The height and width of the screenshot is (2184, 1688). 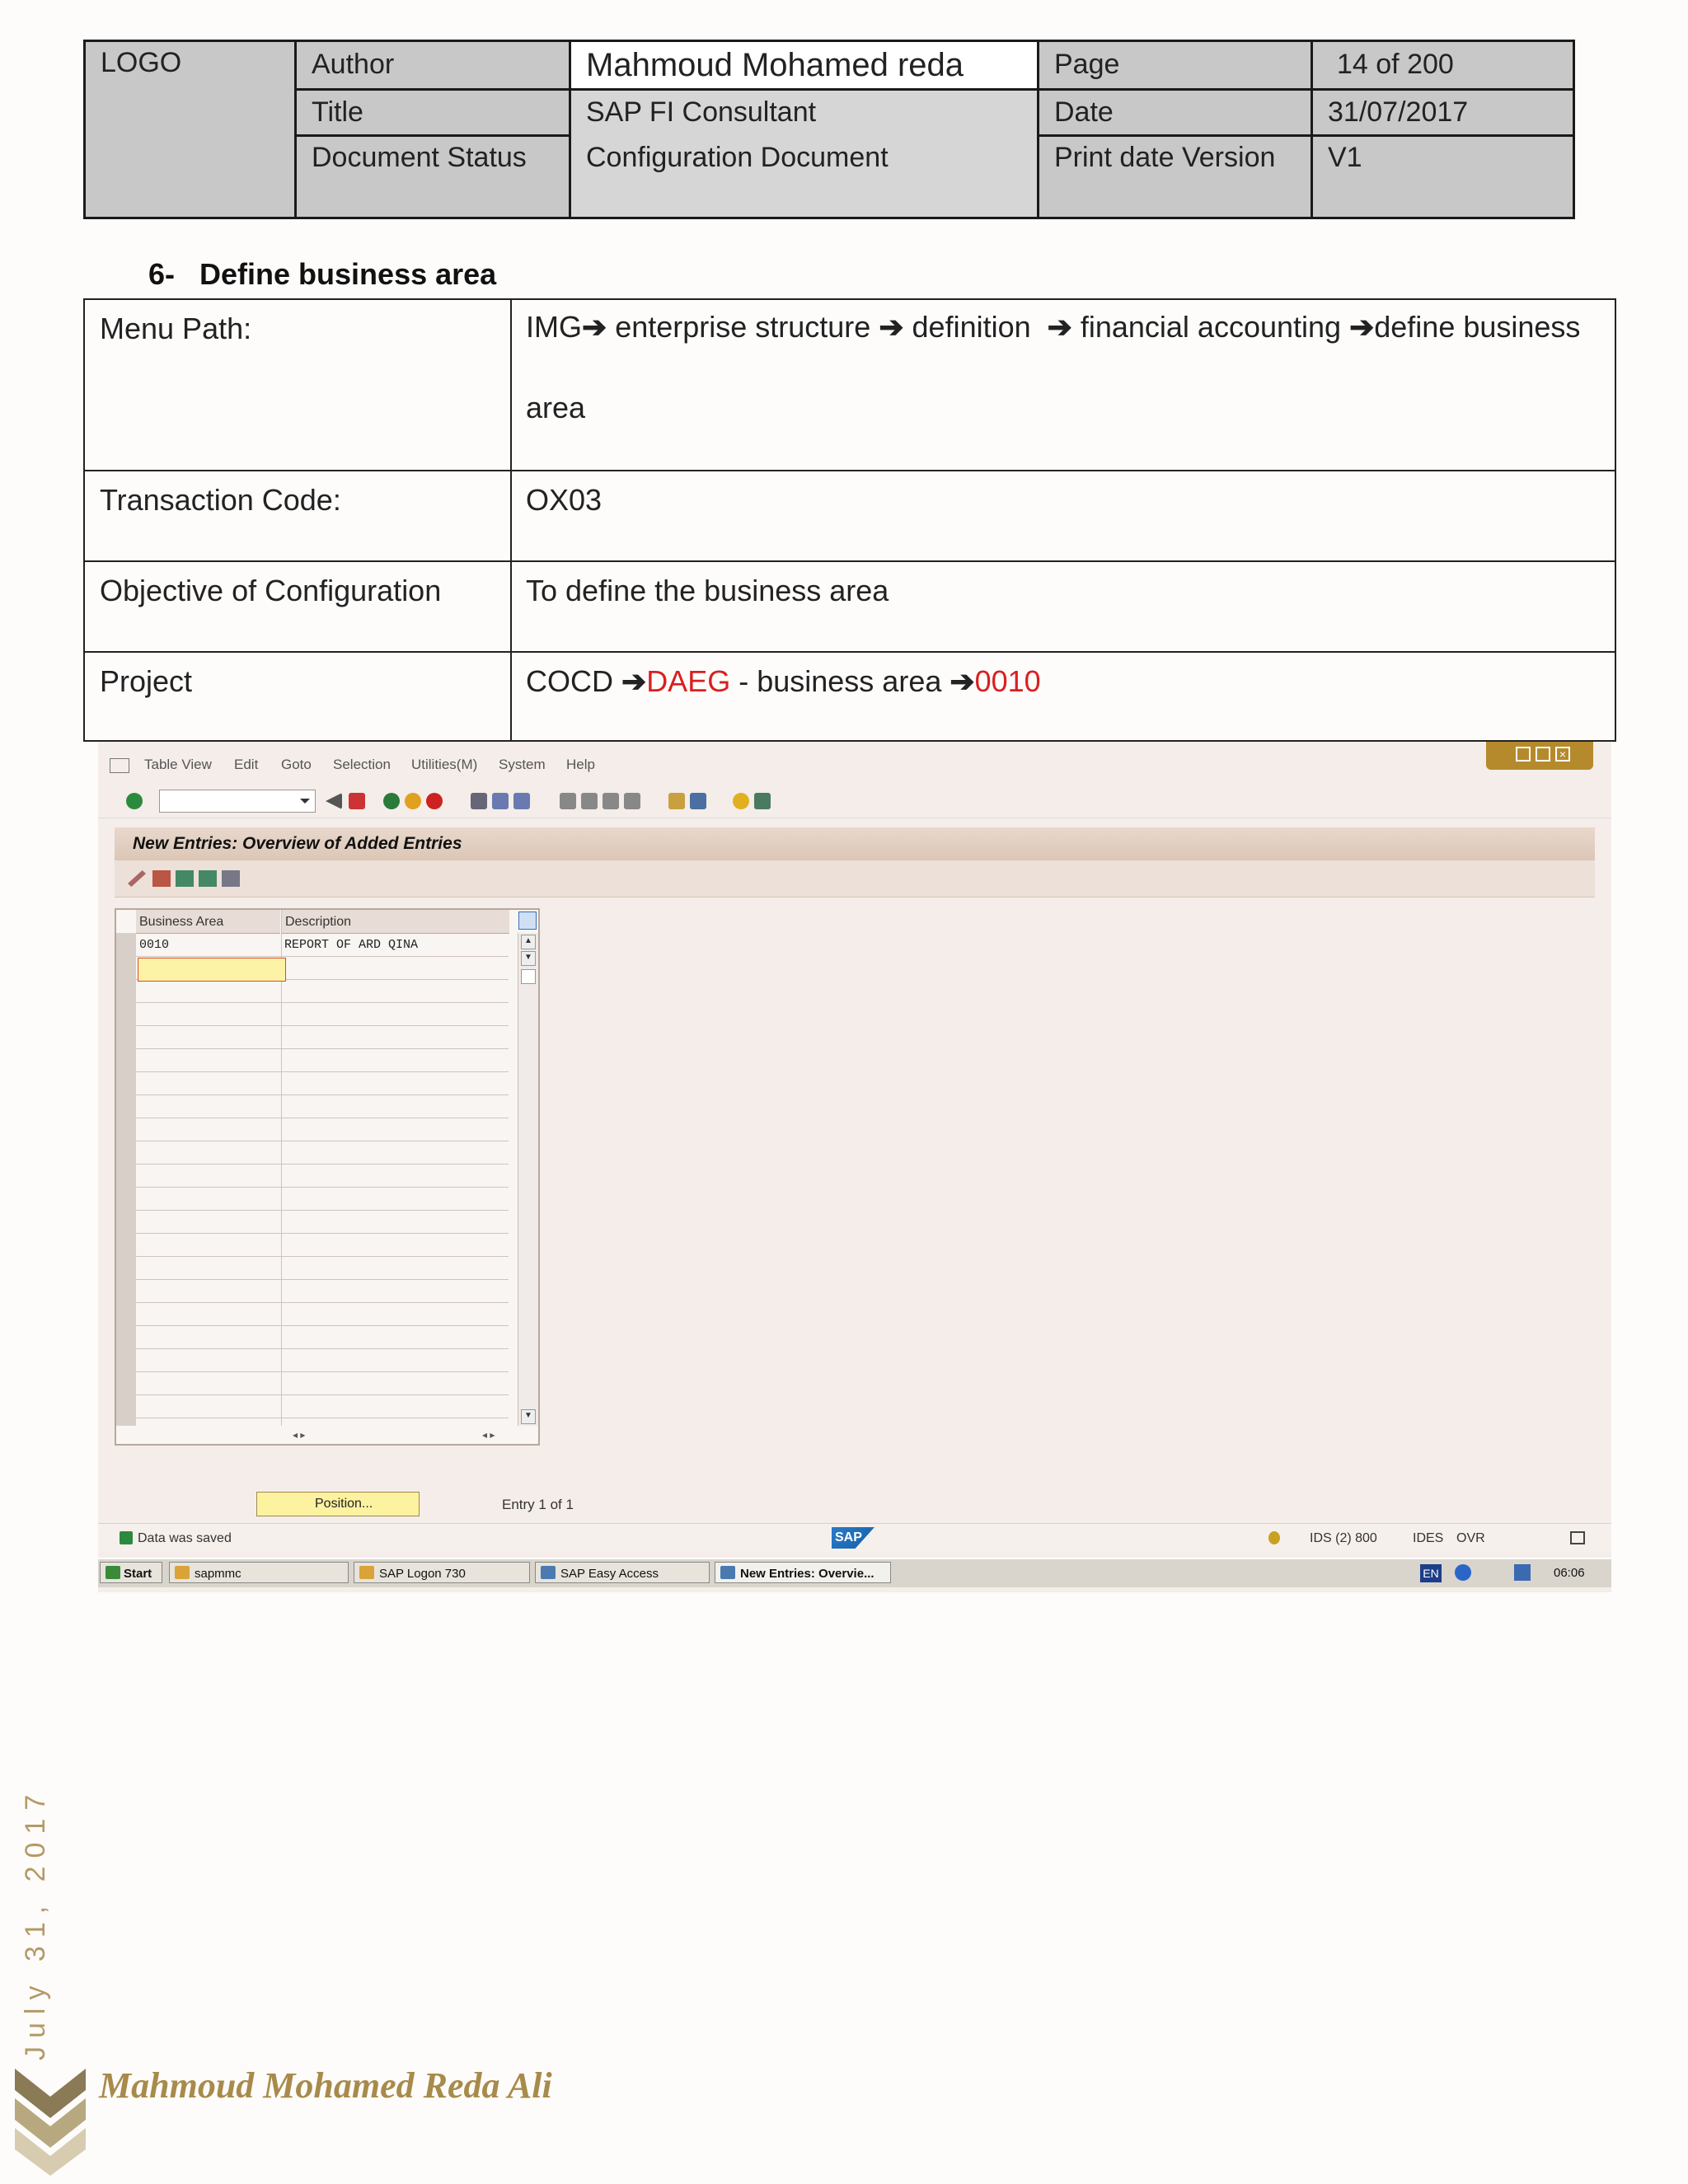 What do you see at coordinates (677, 801) in the screenshot?
I see `new-session-icon` at bounding box center [677, 801].